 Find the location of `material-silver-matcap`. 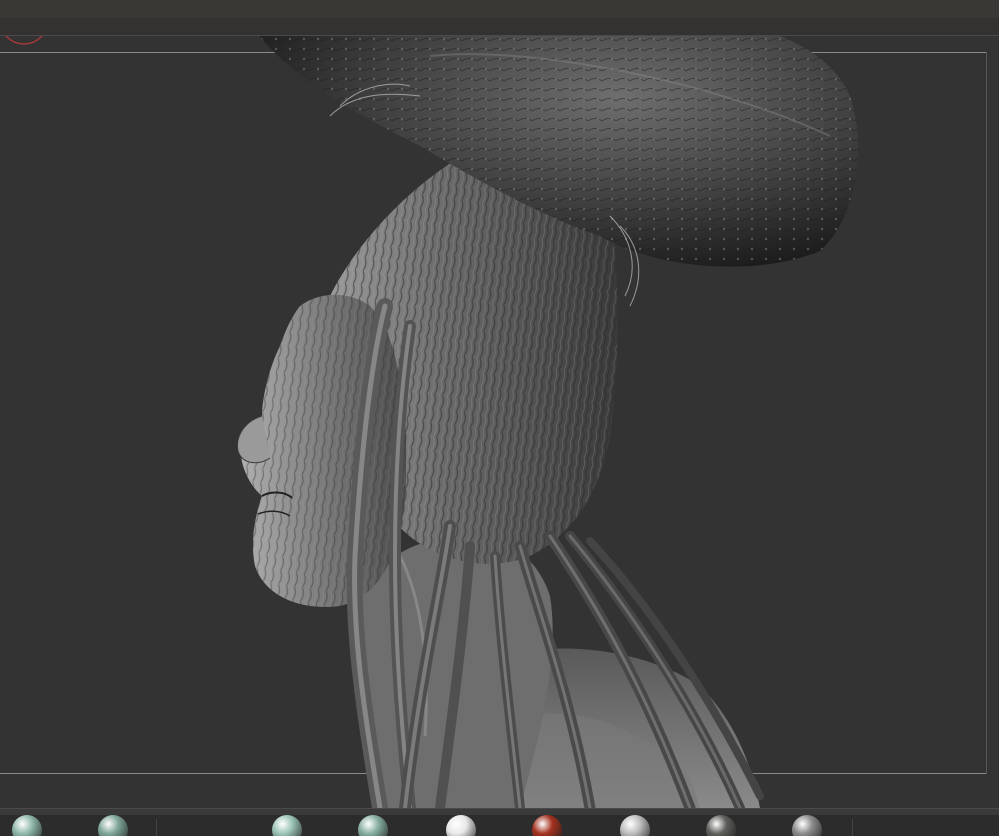

material-silver-matcap is located at coordinates (635, 825).